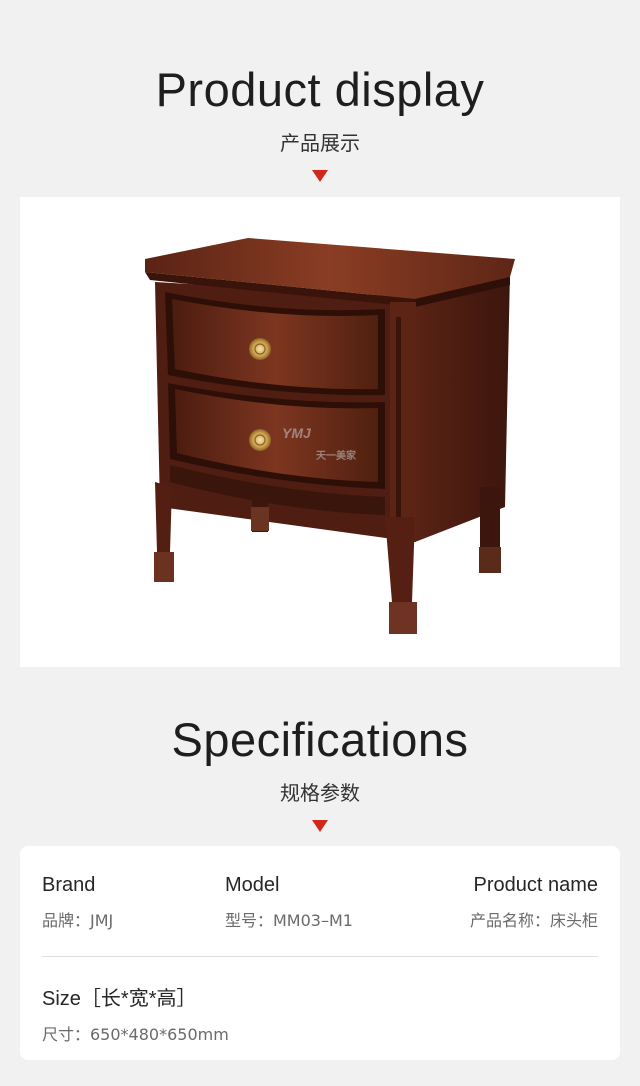  Describe the element at coordinates (289, 902) in the screenshot. I see `spec-model: Model 型号：MM03–M1` at that location.